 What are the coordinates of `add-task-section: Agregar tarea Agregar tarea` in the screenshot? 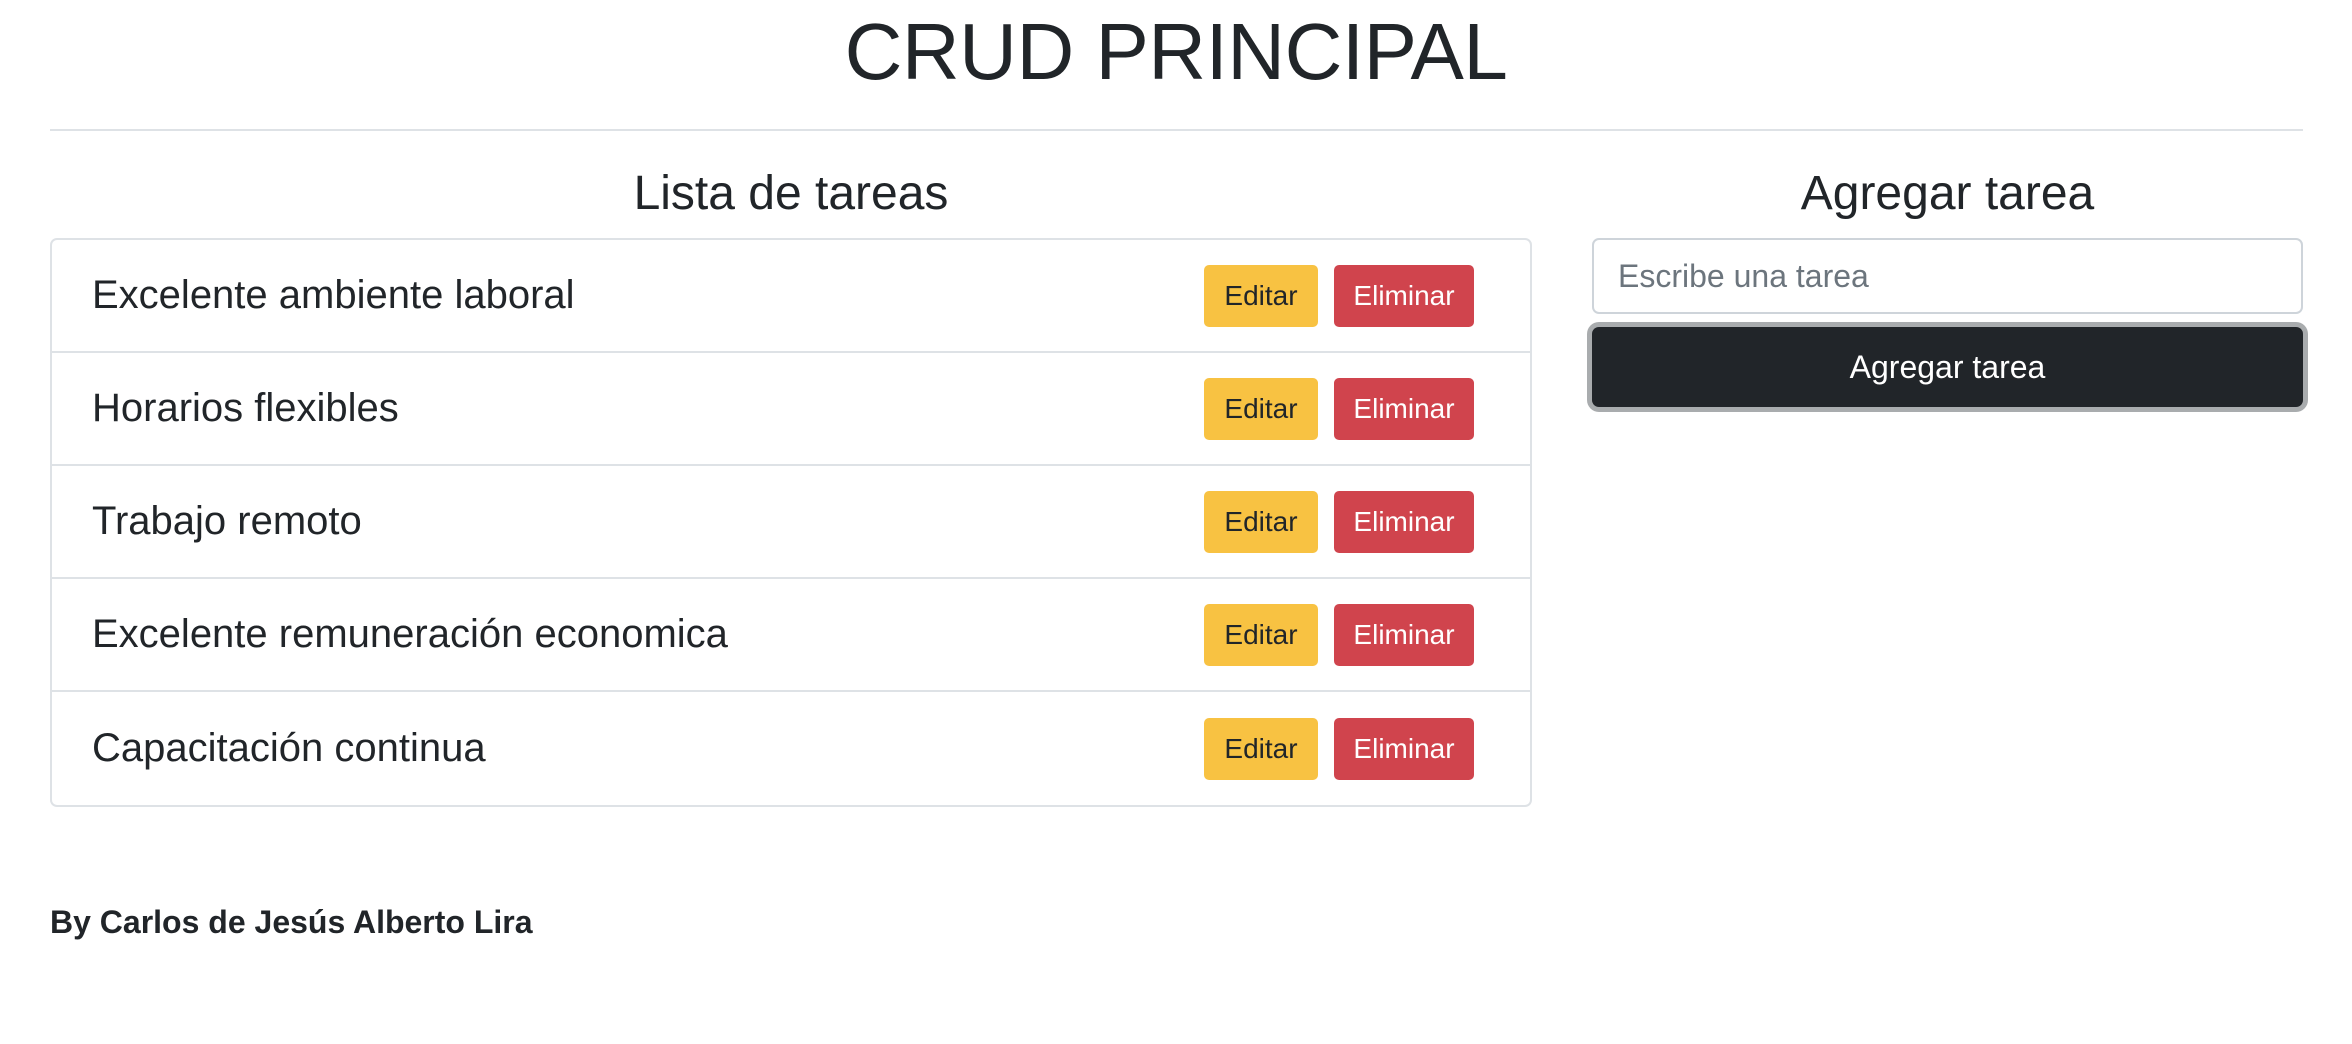 It's located at (1947, 278).